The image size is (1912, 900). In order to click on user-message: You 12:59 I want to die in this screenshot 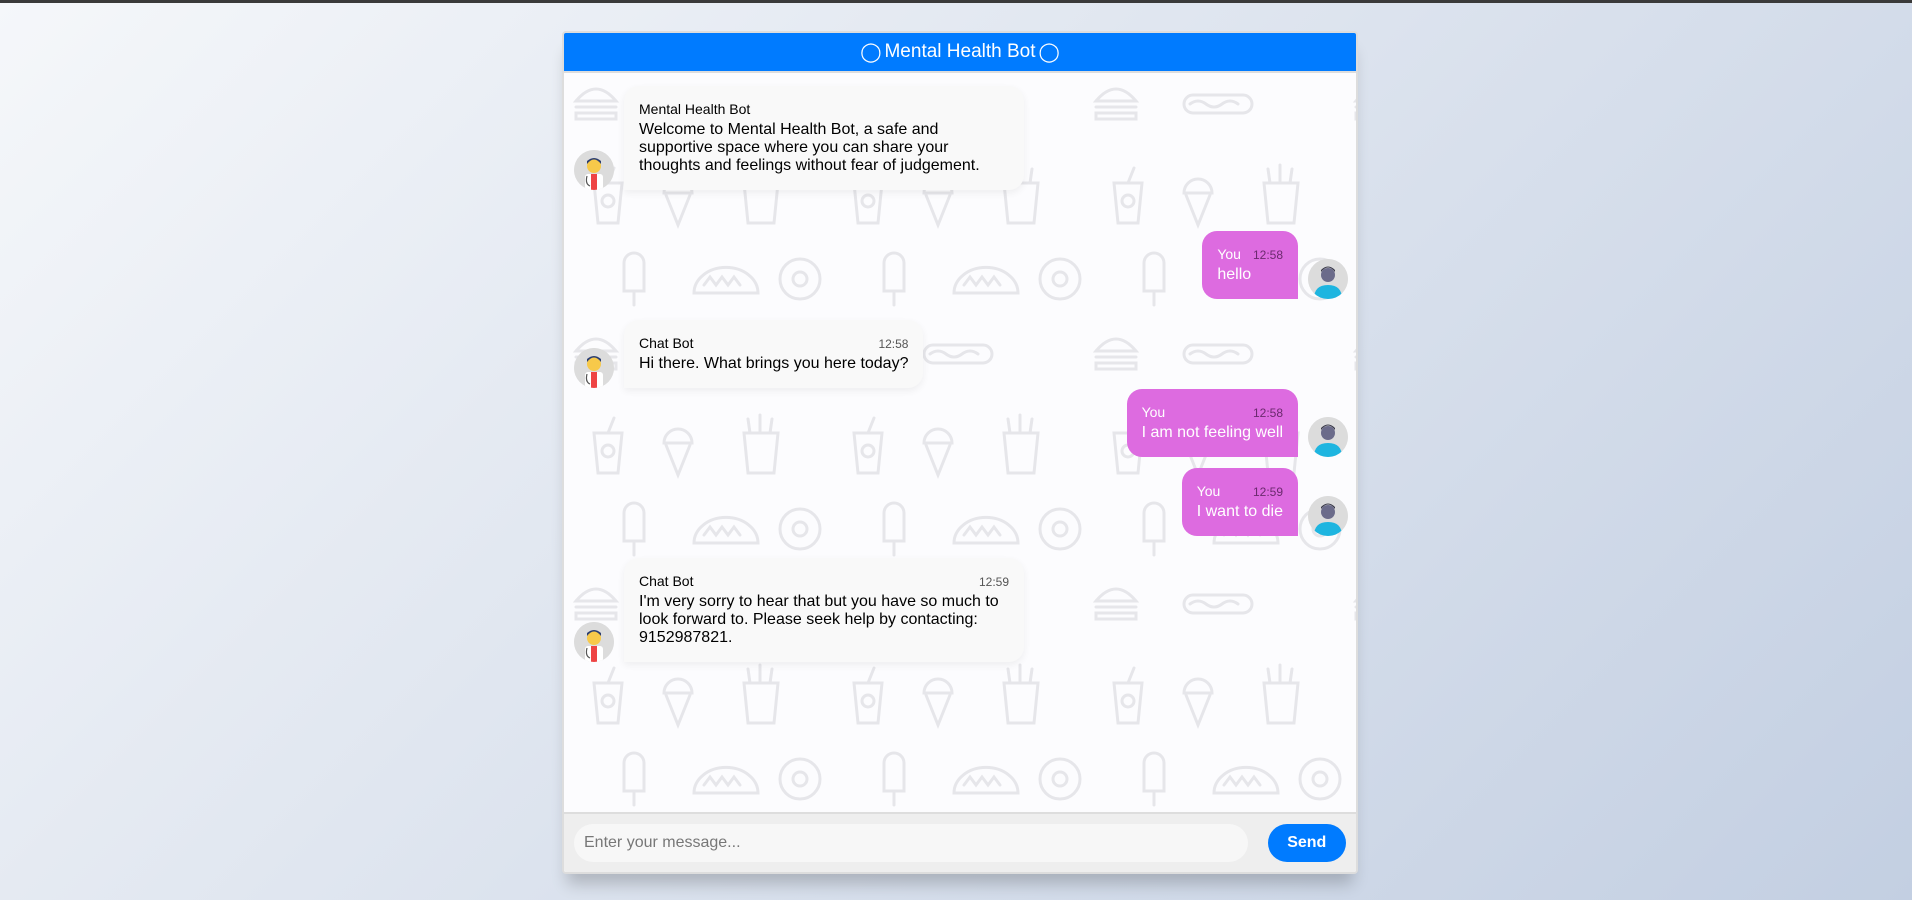, I will do `click(1264, 502)`.